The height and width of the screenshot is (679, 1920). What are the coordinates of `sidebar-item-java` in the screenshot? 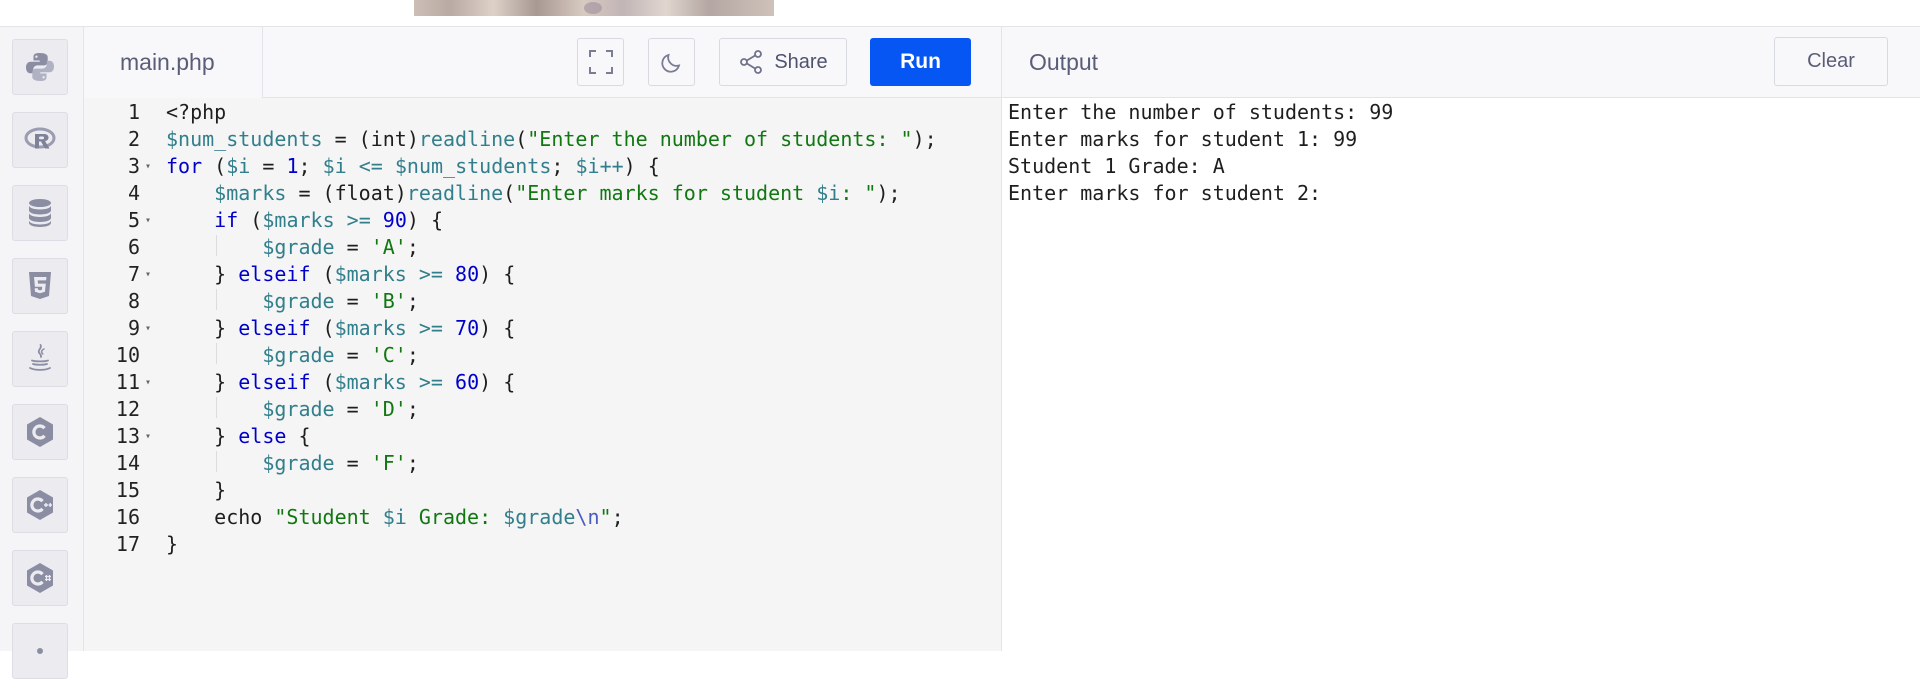 It's located at (40, 359).